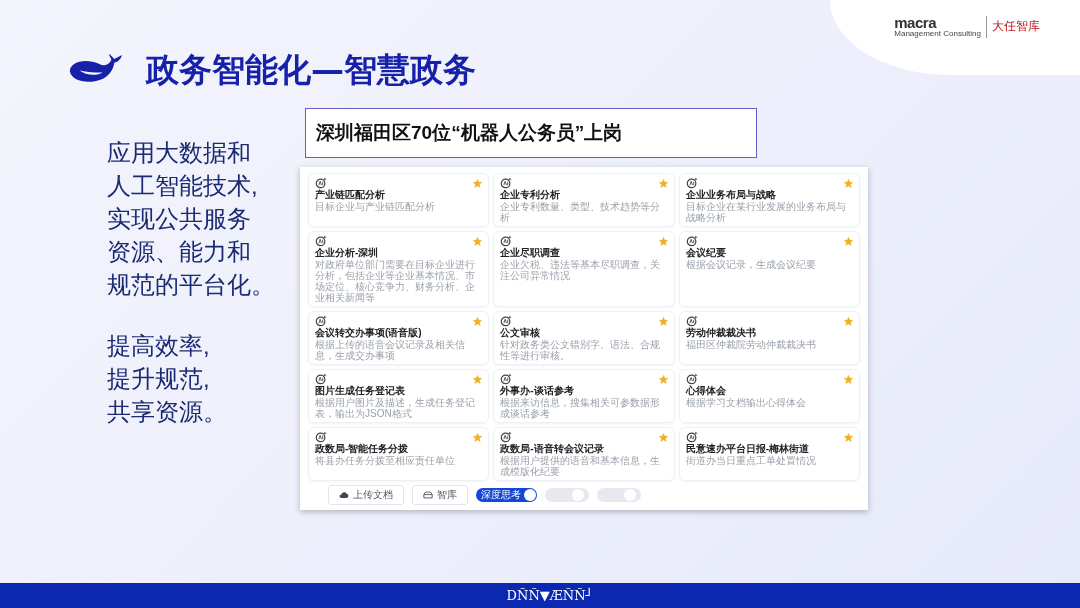 The width and height of the screenshot is (1080, 608). Describe the element at coordinates (721, 333) in the screenshot. I see `app-title: 劳动仲裁裁决书` at that location.